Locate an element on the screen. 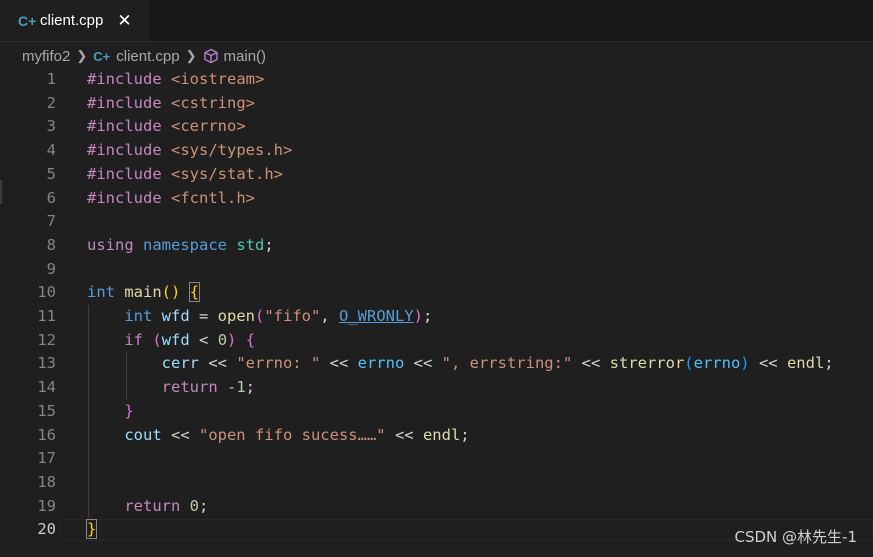 The width and height of the screenshot is (873, 557). code-token: "fifo" is located at coordinates (292, 316).